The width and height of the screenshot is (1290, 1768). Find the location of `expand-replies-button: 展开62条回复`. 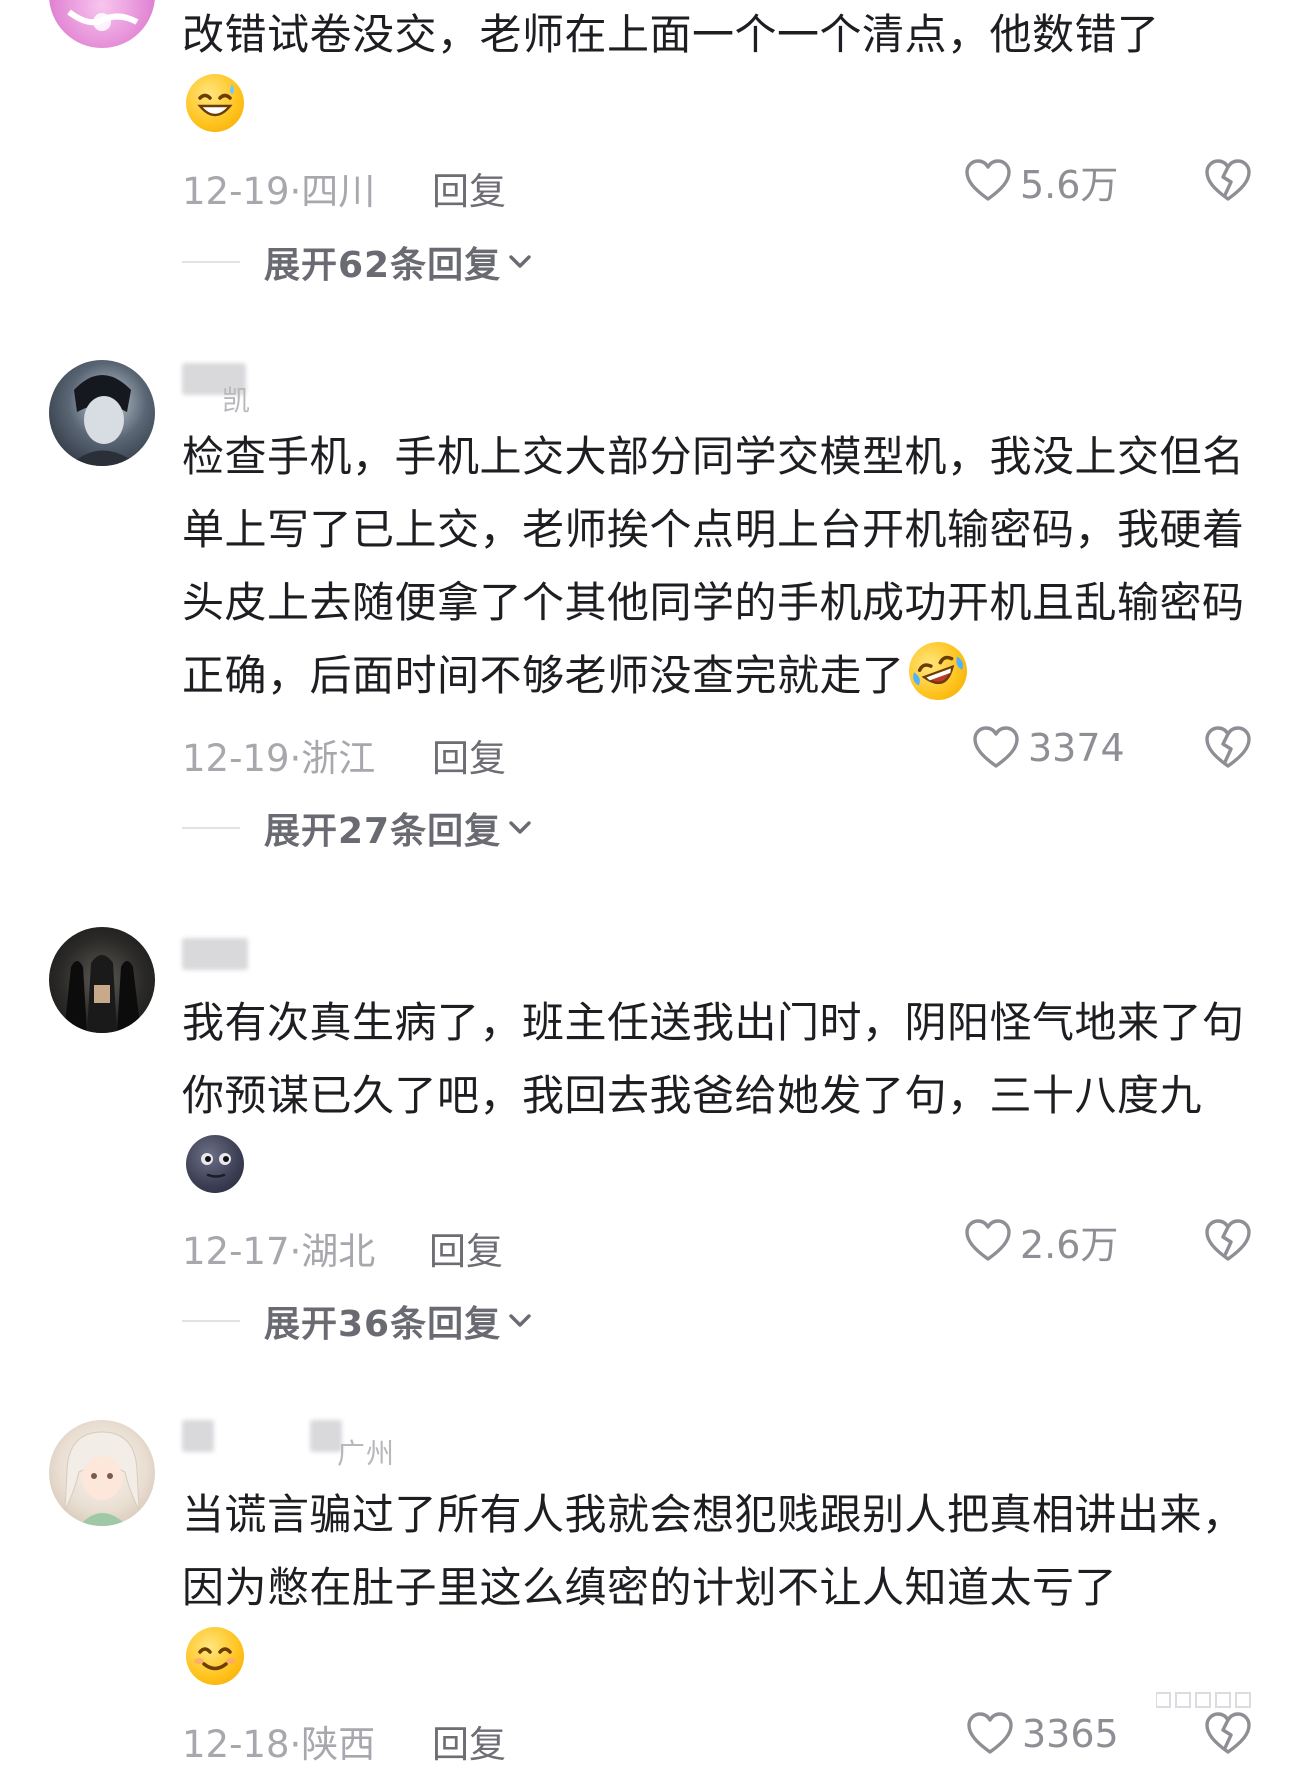

expand-replies-button: 展开62条回复 is located at coordinates (357, 262).